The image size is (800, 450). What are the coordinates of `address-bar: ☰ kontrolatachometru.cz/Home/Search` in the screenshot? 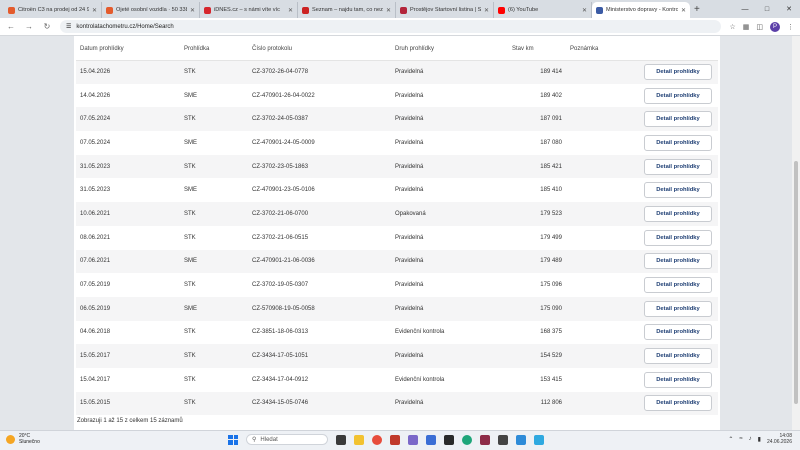 It's located at (391, 26).